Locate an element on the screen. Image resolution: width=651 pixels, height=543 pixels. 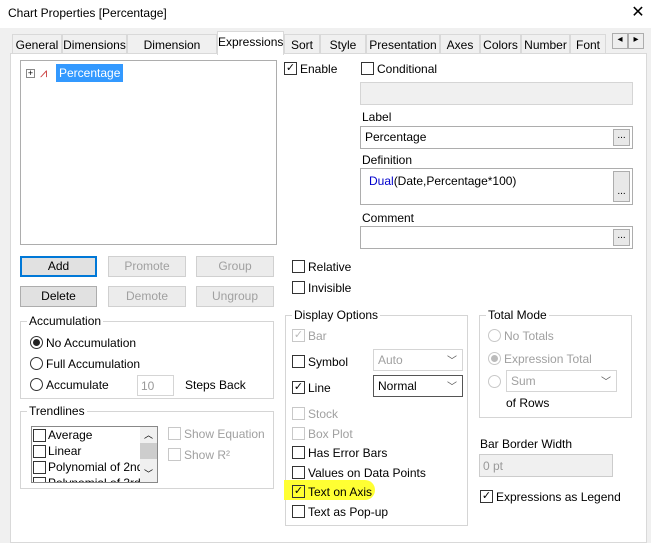
enable-checkbox: ✓ is located at coordinates (290, 68).